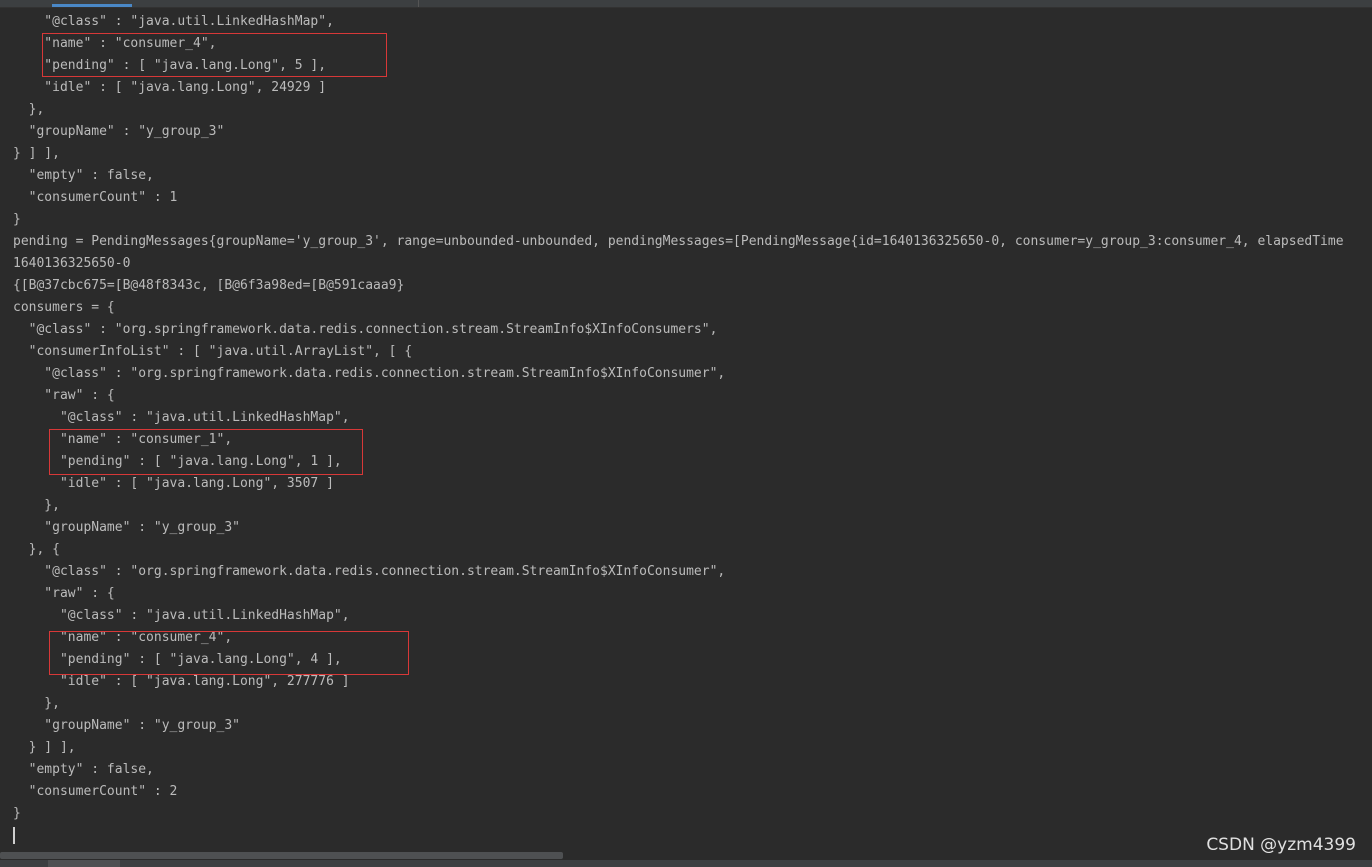  I want to click on bottom-tab, so click(84, 863).